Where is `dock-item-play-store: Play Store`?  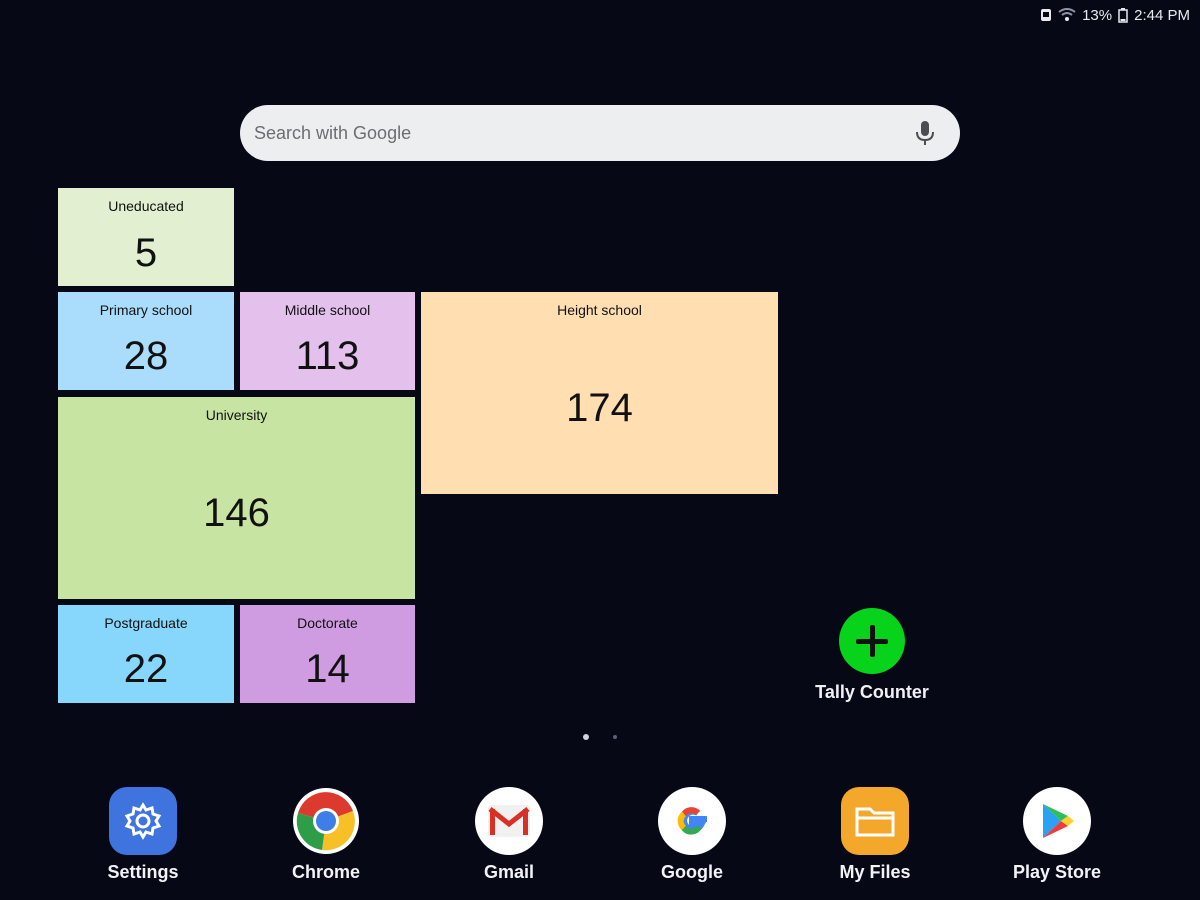
dock-item-play-store: Play Store is located at coordinates (1057, 835).